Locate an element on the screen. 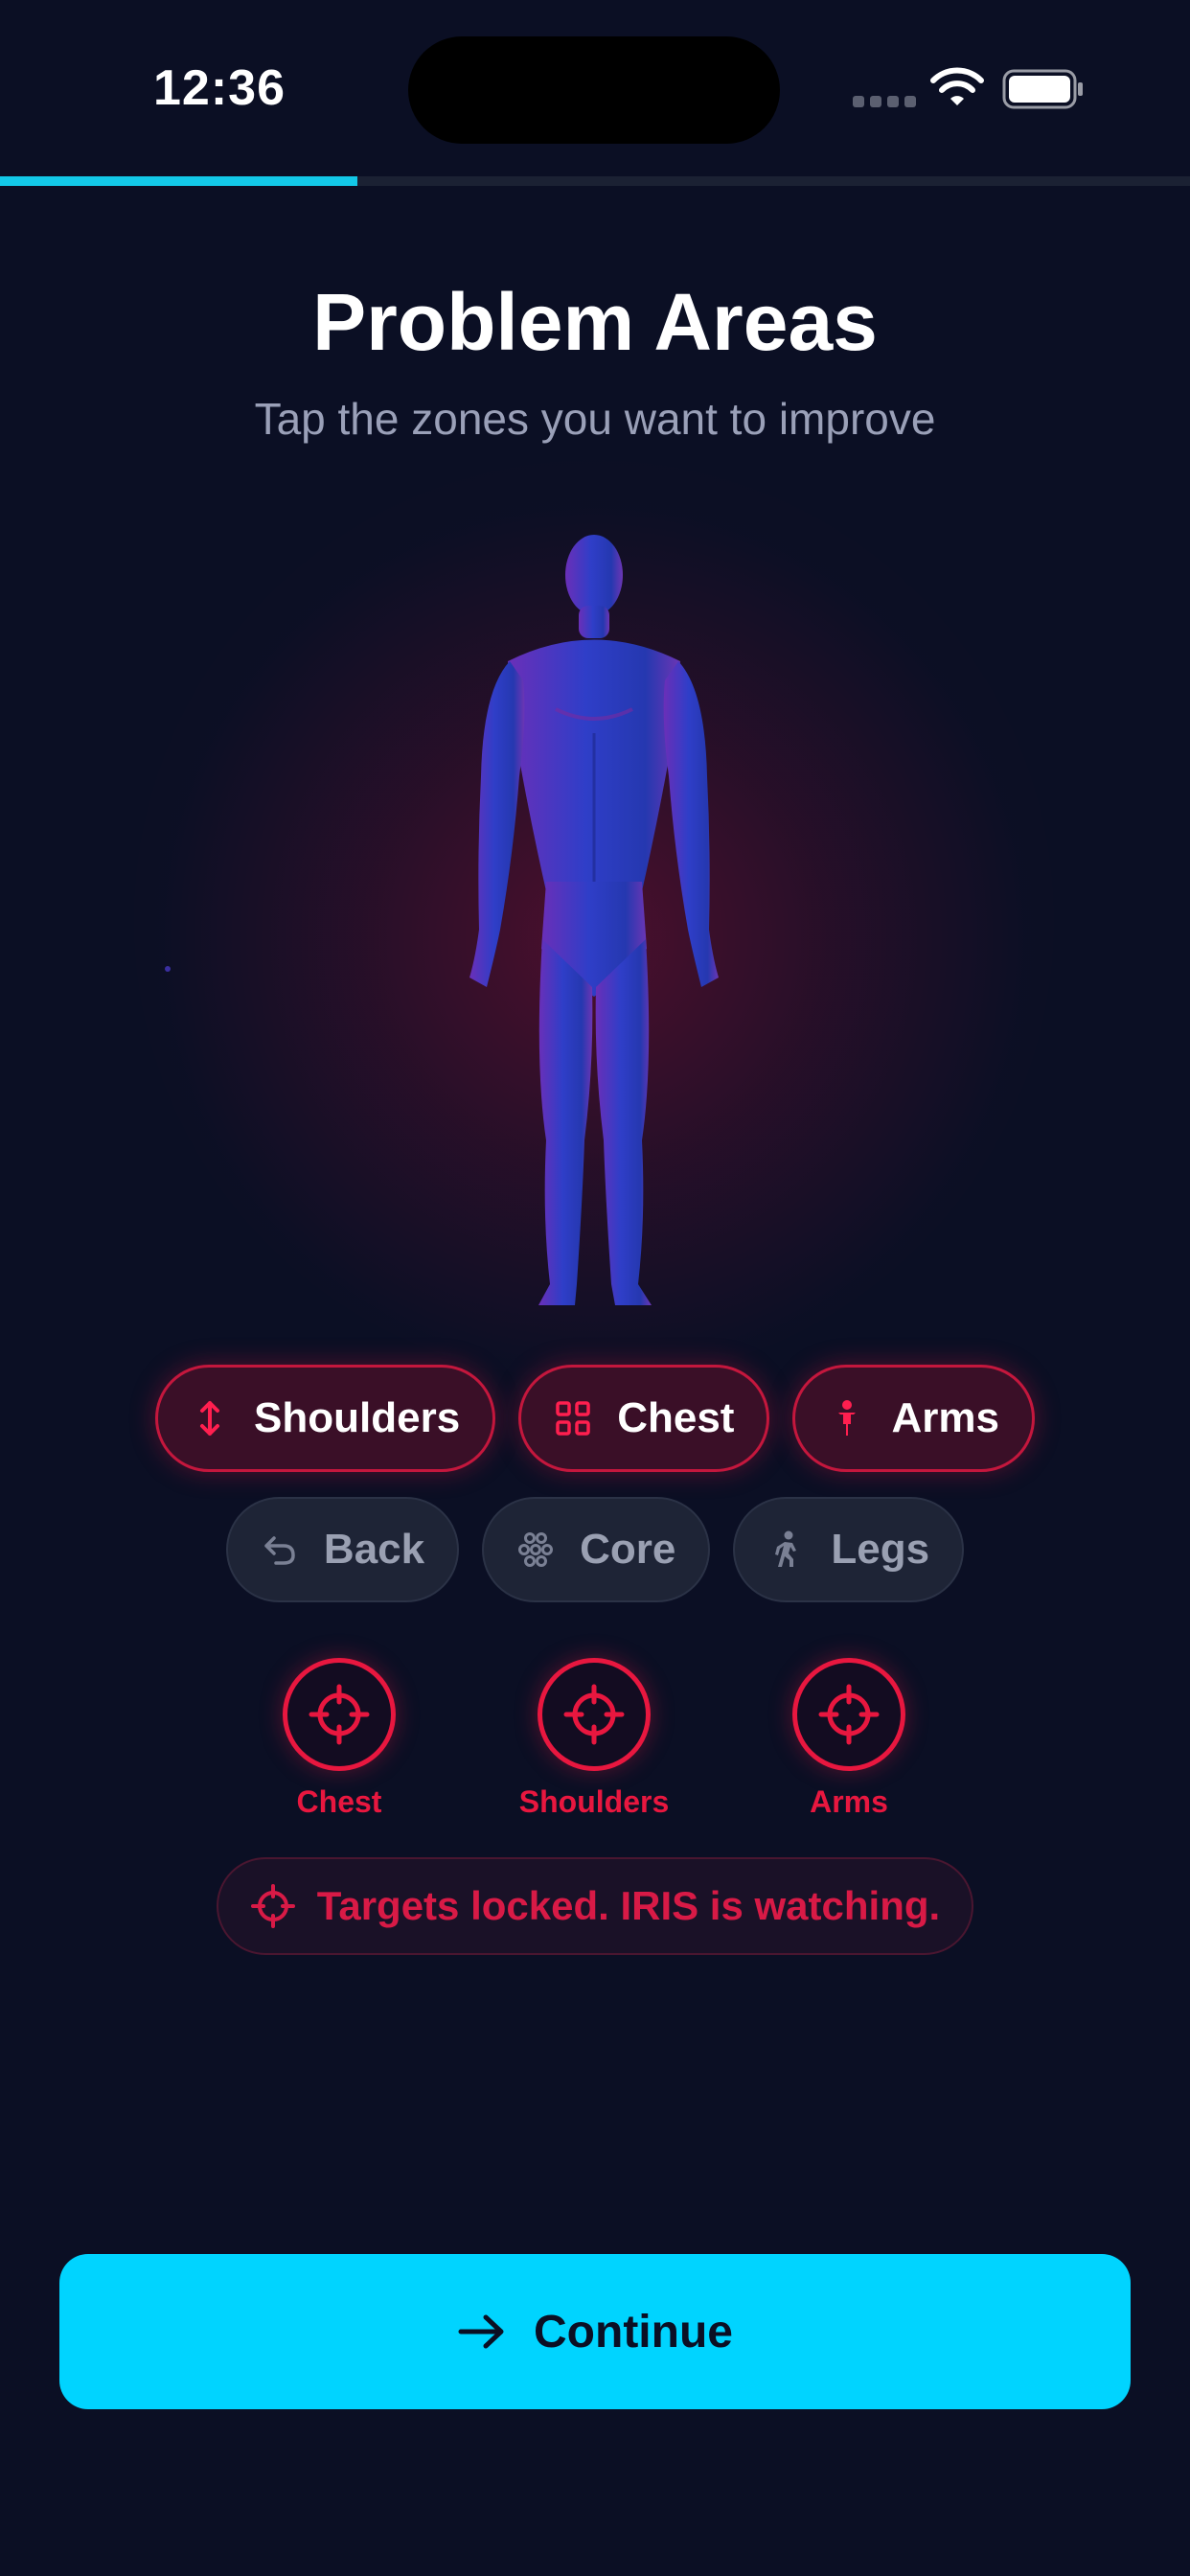 The height and width of the screenshot is (2576, 1190). undo-arrow-icon is located at coordinates (279, 1550).